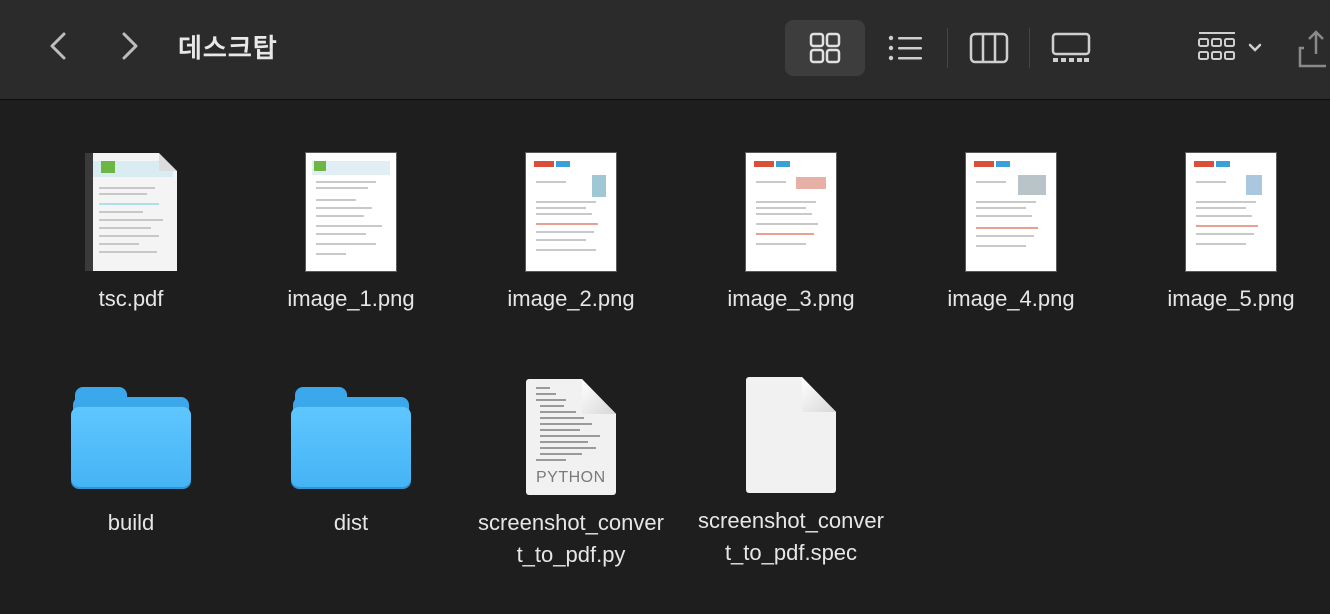 Image resolution: width=1330 pixels, height=614 pixels. What do you see at coordinates (1011, 298) in the screenshot?
I see `file-name: image_4.png` at bounding box center [1011, 298].